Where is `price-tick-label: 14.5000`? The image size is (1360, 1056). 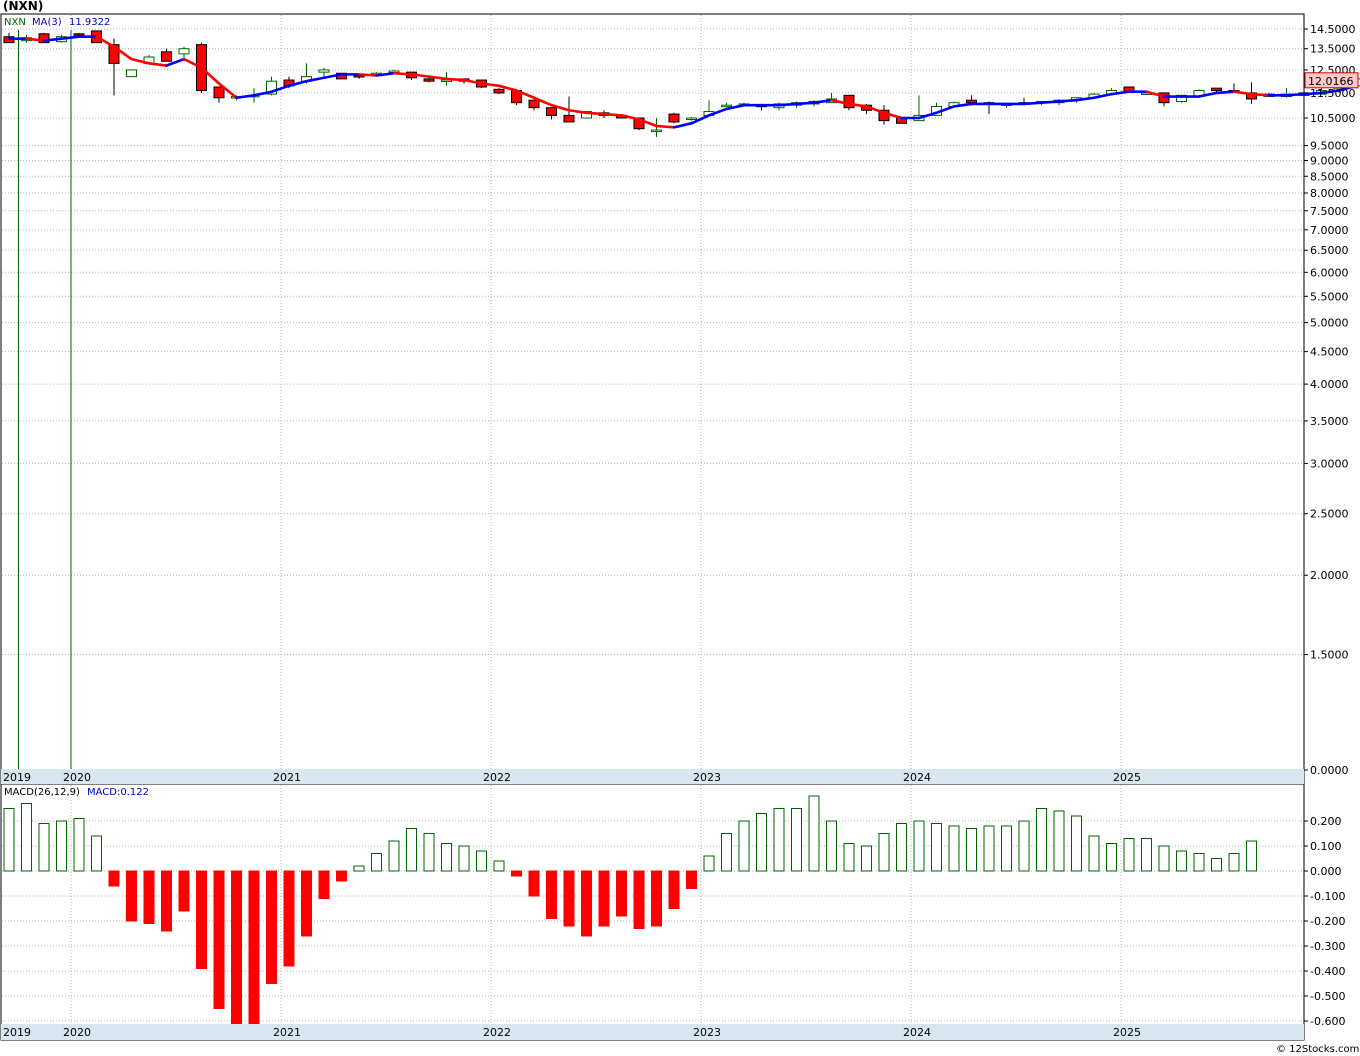
price-tick-label: 14.5000 is located at coordinates (1333, 29).